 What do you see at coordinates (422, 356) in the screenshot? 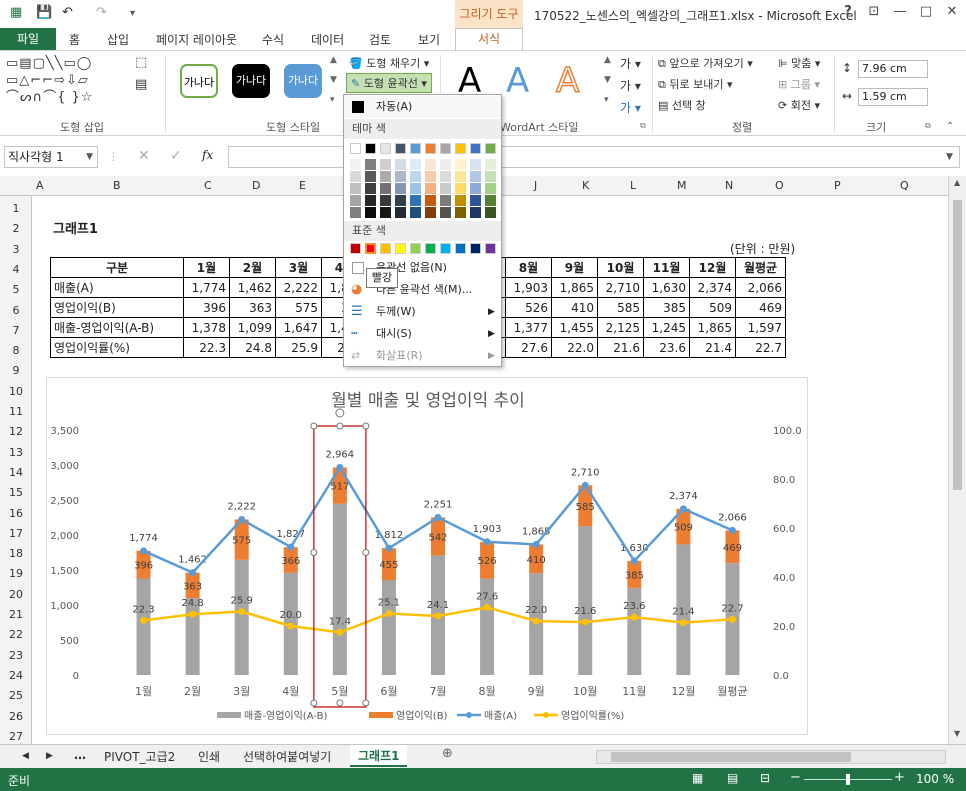
I see `dd-arrows: ⇄ 화살표(R) ▶` at bounding box center [422, 356].